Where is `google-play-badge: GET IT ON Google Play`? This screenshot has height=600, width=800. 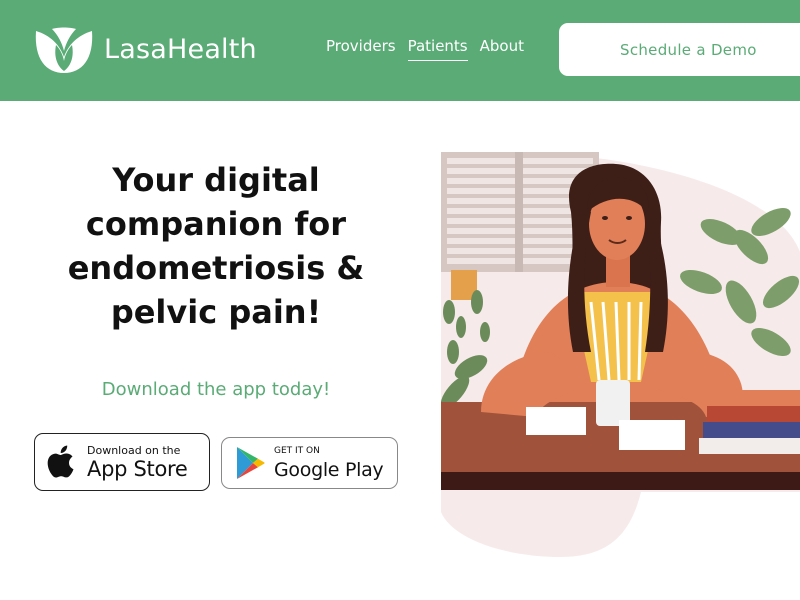
google-play-badge: GET IT ON Google Play is located at coordinates (309, 463).